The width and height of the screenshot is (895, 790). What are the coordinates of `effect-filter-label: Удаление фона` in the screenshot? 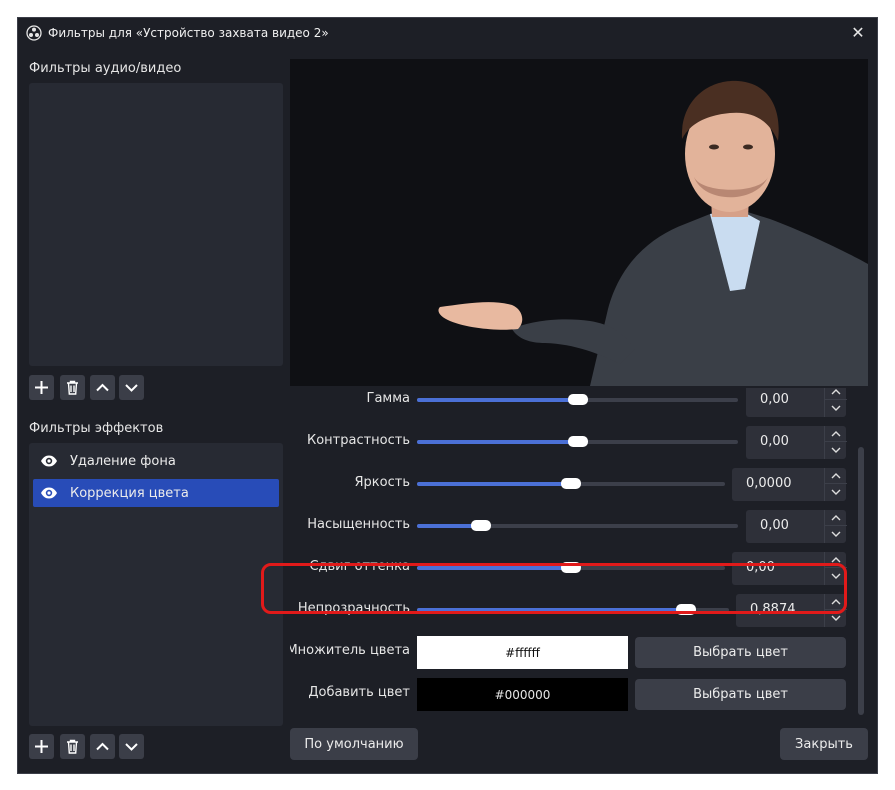 It's located at (123, 461).